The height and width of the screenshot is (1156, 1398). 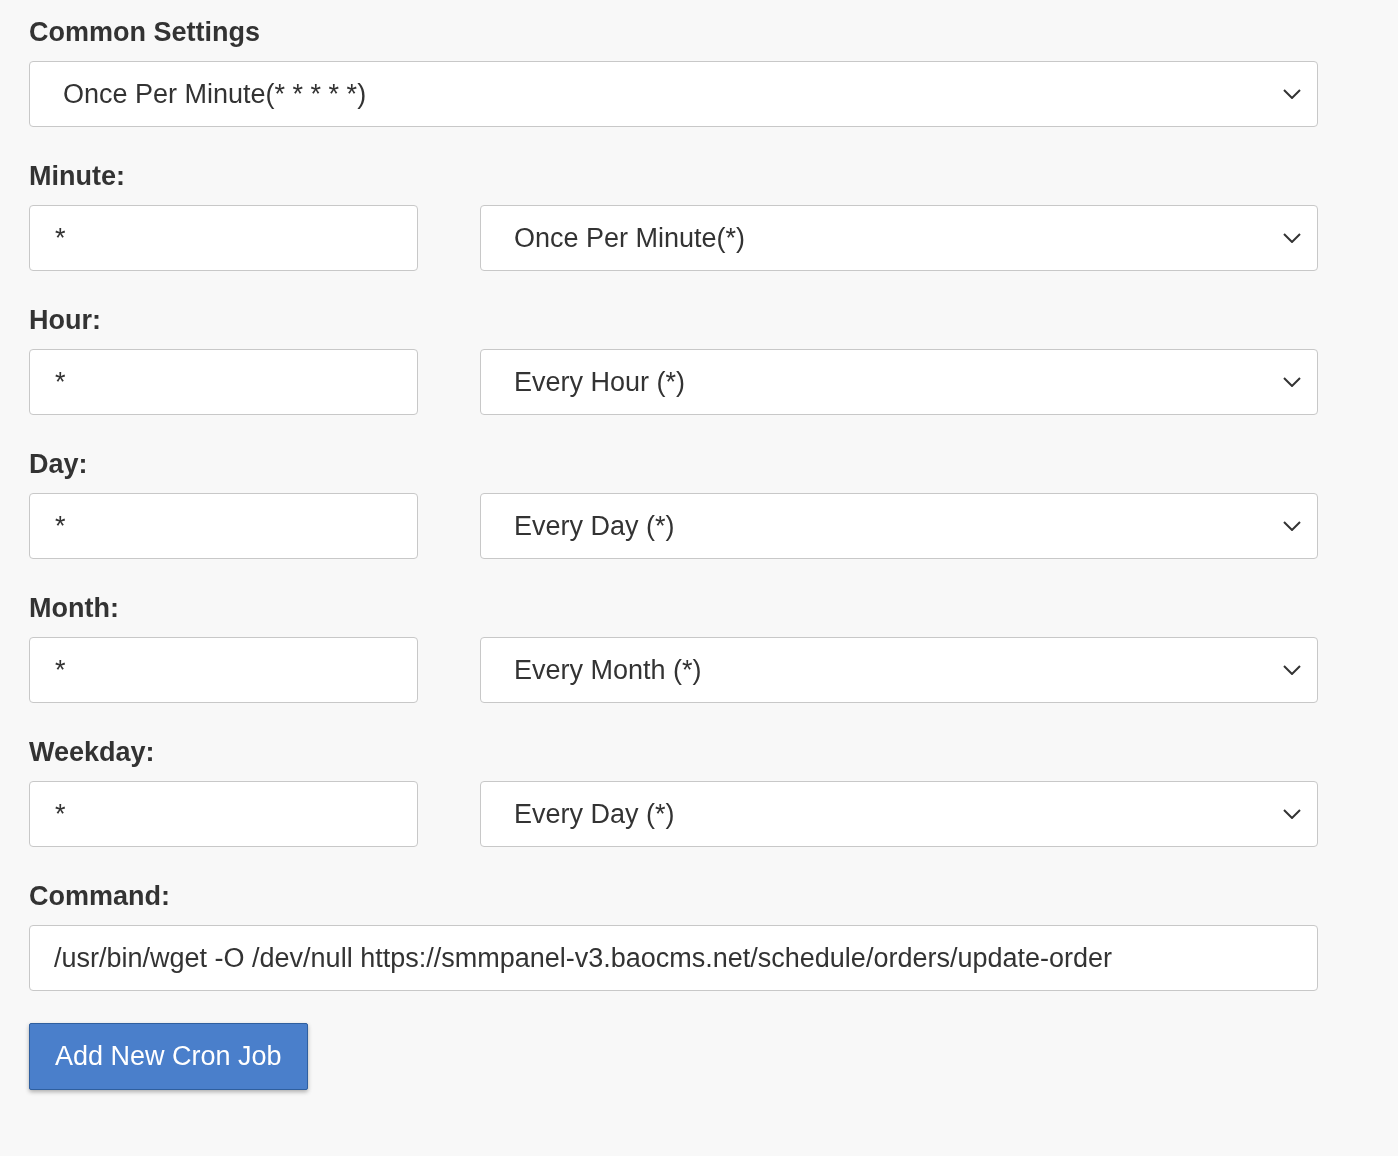 What do you see at coordinates (59, 464) in the screenshot?
I see `field-label: Day:` at bounding box center [59, 464].